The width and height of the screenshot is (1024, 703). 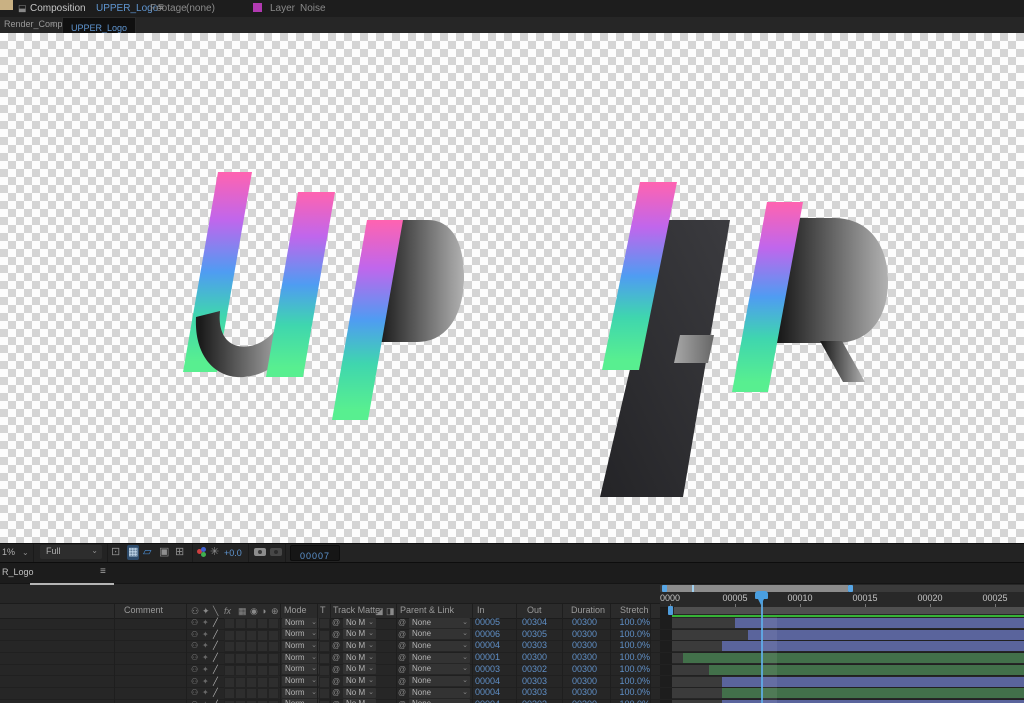 I want to click on column-stretch: Stretch, so click(x=634, y=610).